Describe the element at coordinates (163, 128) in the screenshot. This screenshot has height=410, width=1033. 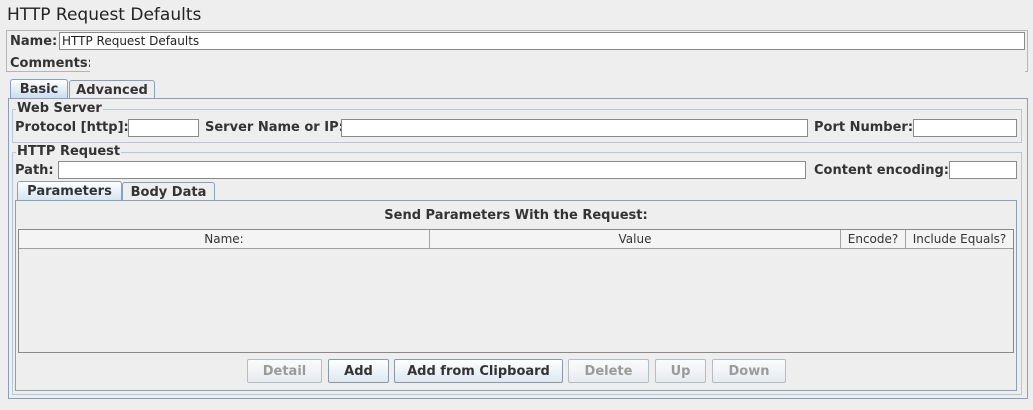
I see `protocol-input` at that location.